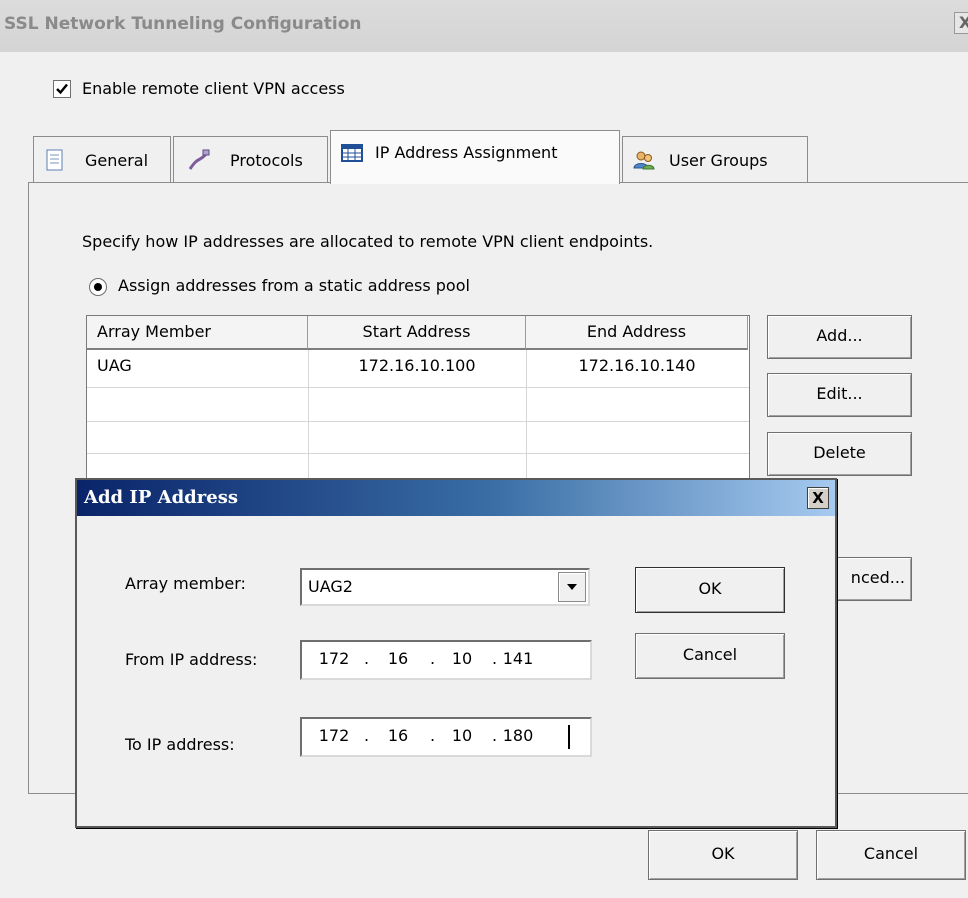 The height and width of the screenshot is (898, 968). Describe the element at coordinates (818, 498) in the screenshot. I see `dialog-close-button: X` at that location.